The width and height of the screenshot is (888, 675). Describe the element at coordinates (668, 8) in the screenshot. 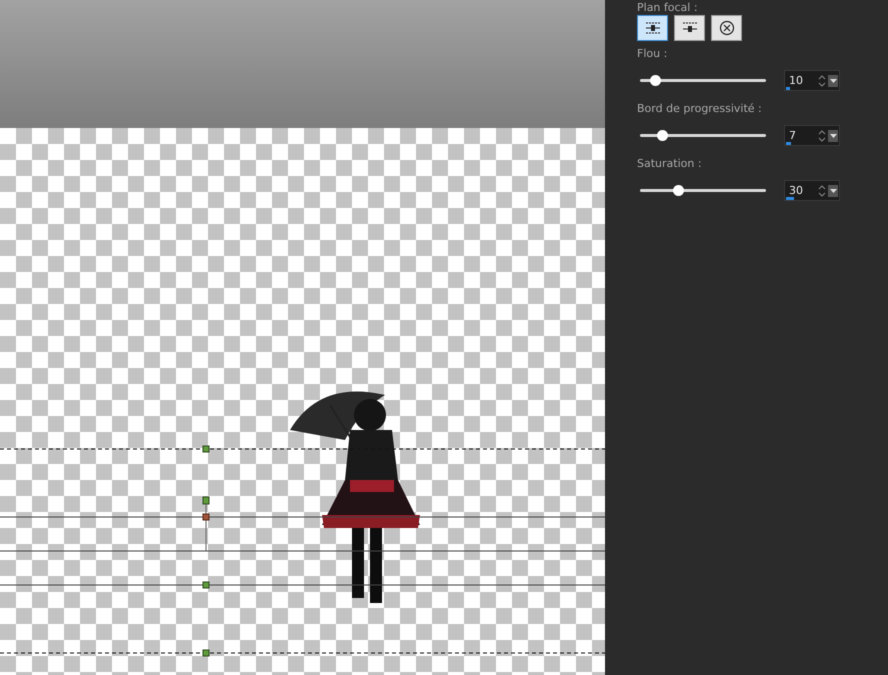

I see `section-label: Plan focal :` at that location.